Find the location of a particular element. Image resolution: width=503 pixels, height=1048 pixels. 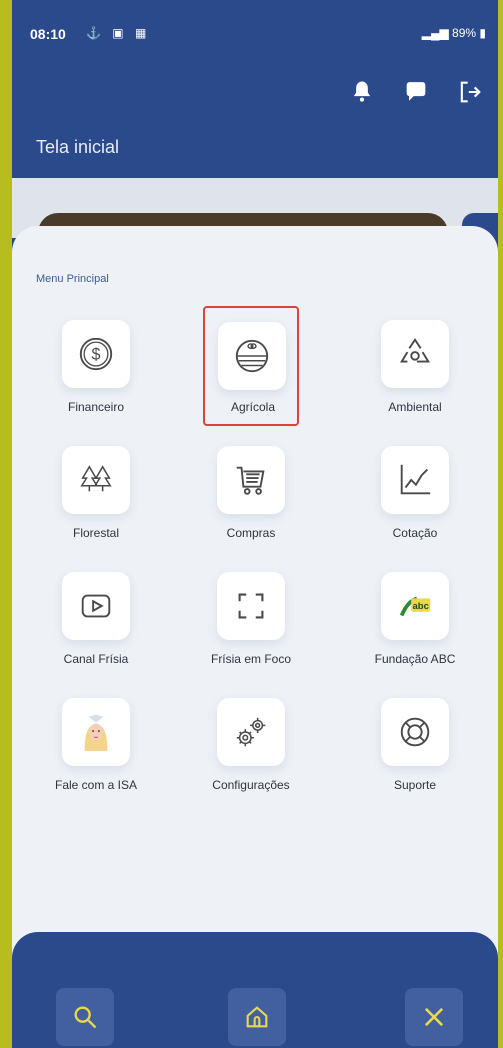

gears-icon is located at coordinates (251, 732).